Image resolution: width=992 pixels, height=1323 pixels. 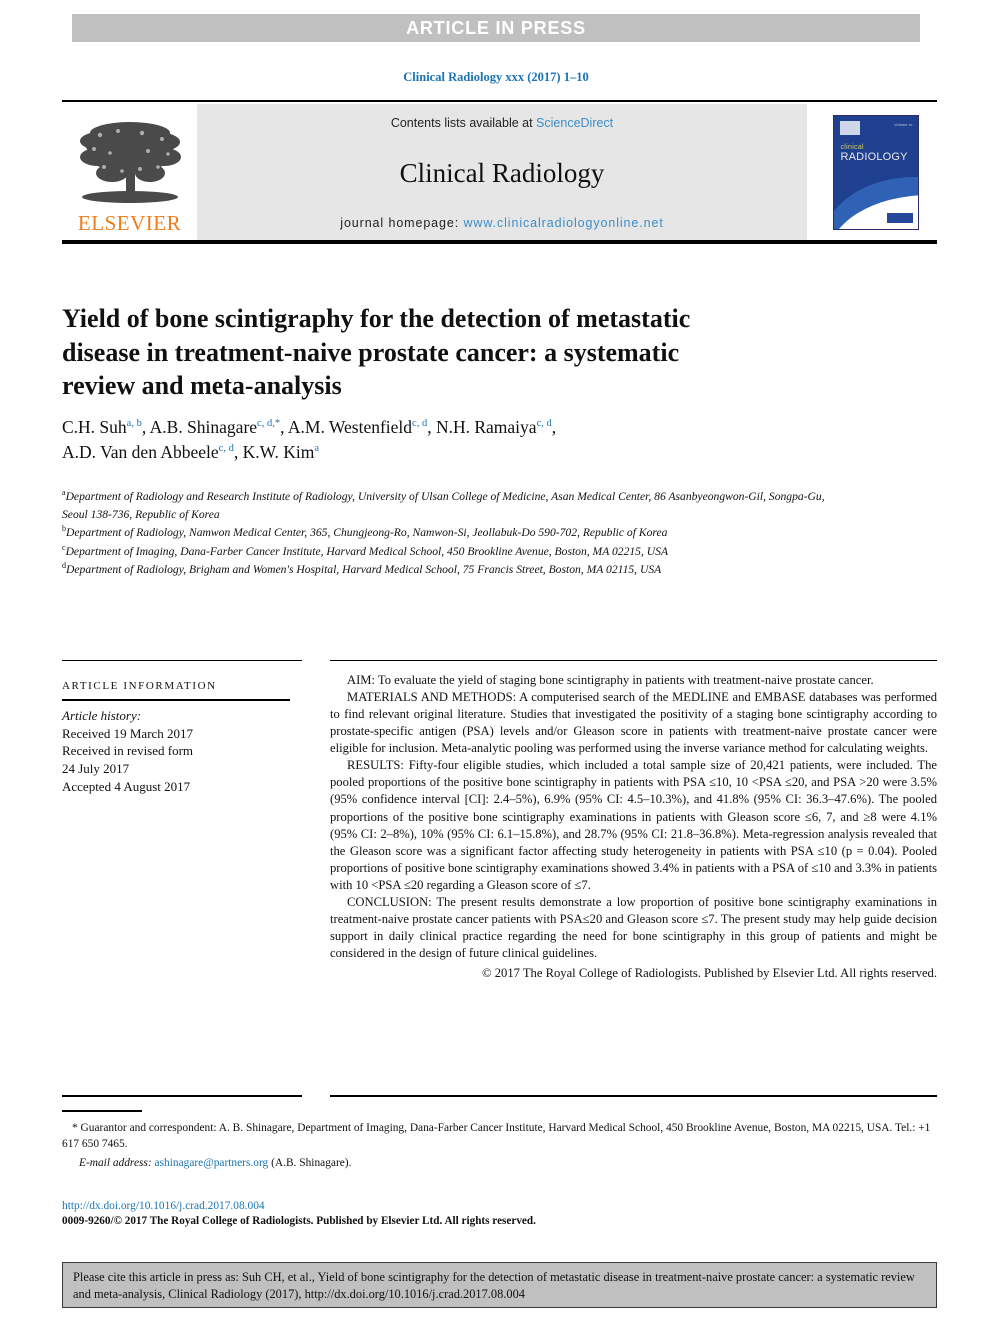 What do you see at coordinates (126, 786) in the screenshot?
I see `article-history-accepted: Accepted 4 August 2017` at bounding box center [126, 786].